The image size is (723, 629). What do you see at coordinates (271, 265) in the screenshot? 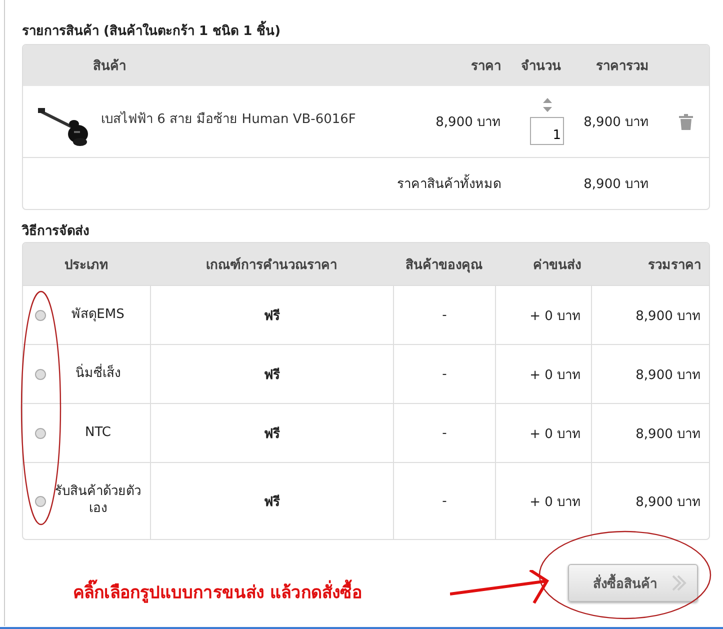
I see `column-header: เกณฑ์การคำนวณราคา` at bounding box center [271, 265].